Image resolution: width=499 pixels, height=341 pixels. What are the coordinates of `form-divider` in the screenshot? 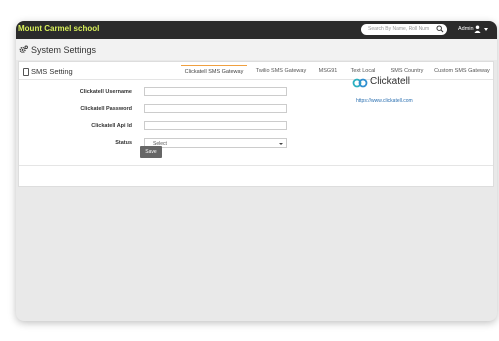 It's located at (256, 165).